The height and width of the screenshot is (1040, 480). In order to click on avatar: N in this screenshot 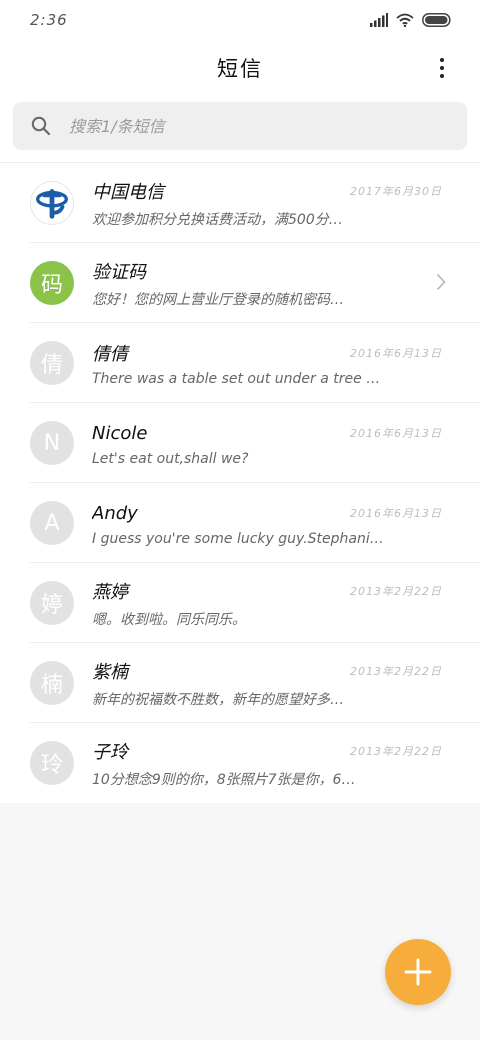, I will do `click(52, 443)`.